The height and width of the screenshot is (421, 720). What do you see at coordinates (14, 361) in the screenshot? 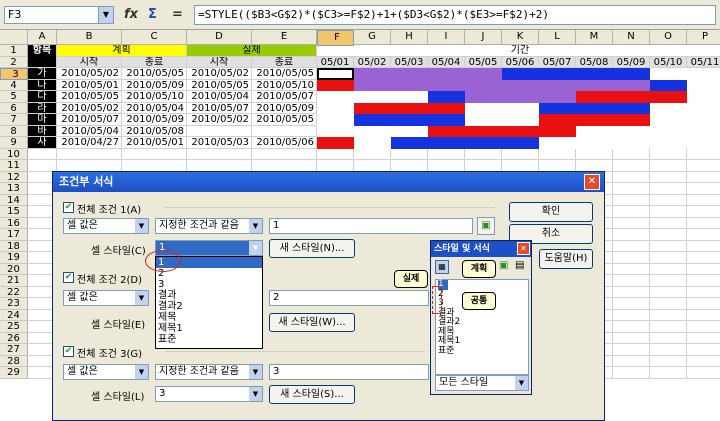
I see `row-header: 28` at bounding box center [14, 361].